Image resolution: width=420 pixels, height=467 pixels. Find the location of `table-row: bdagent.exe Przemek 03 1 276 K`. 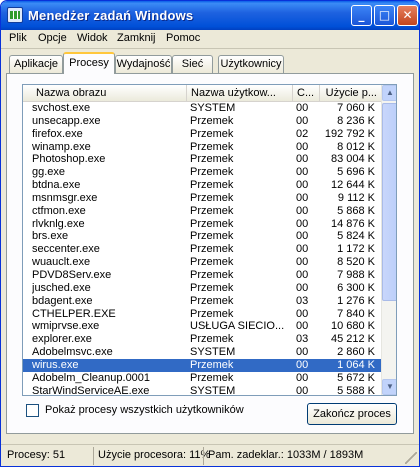

table-row: bdagent.exe Przemek 03 1 276 K is located at coordinates (202, 301).